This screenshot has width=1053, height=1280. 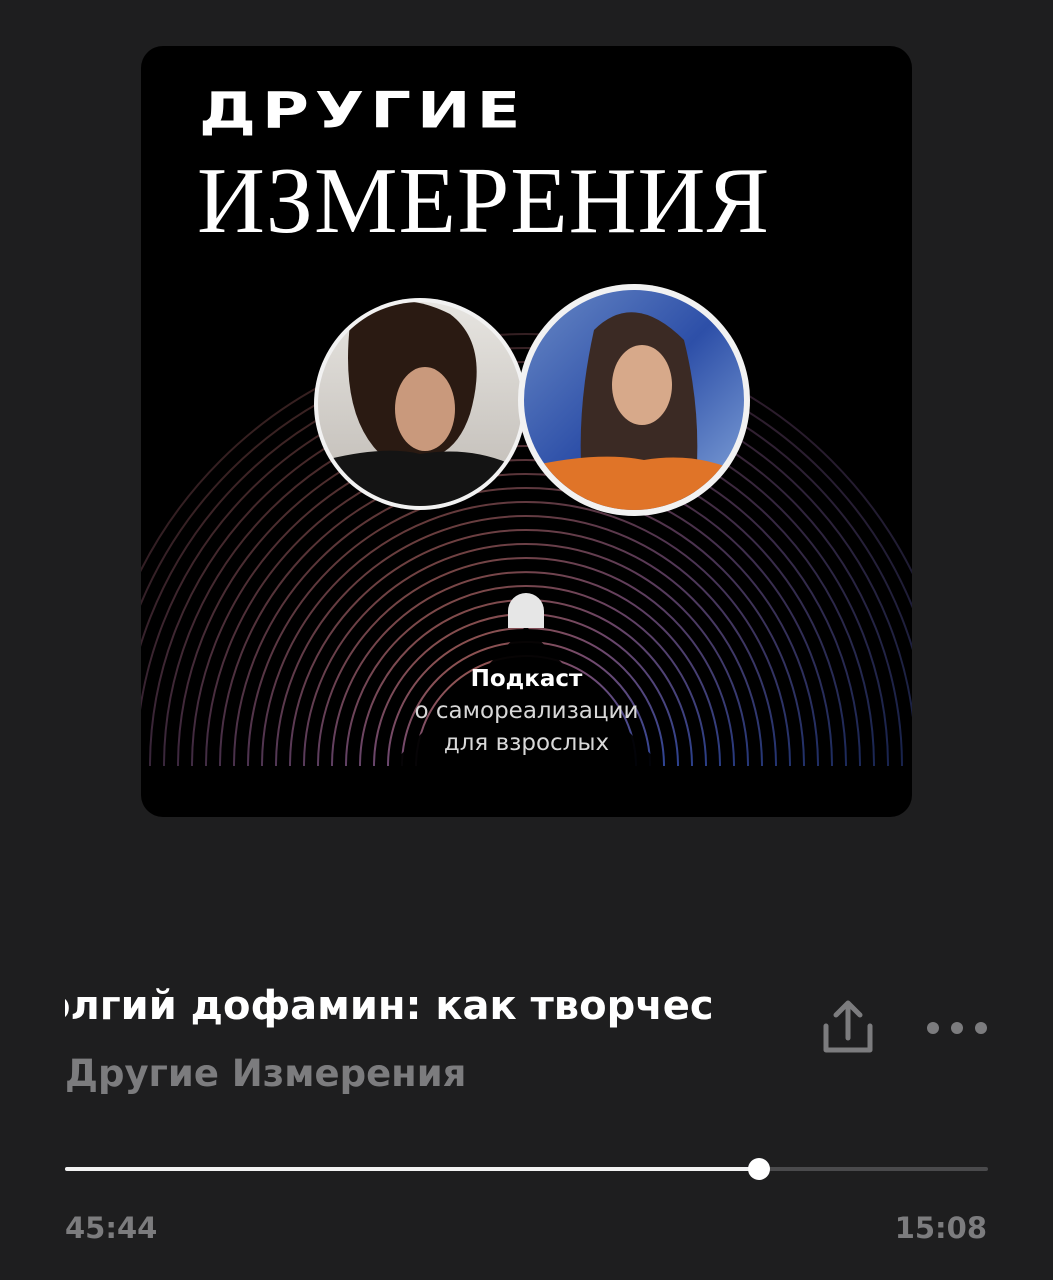 What do you see at coordinates (389, 1006) in the screenshot?
I see `track-title-text: олгий дофамин: как творчес` at bounding box center [389, 1006].